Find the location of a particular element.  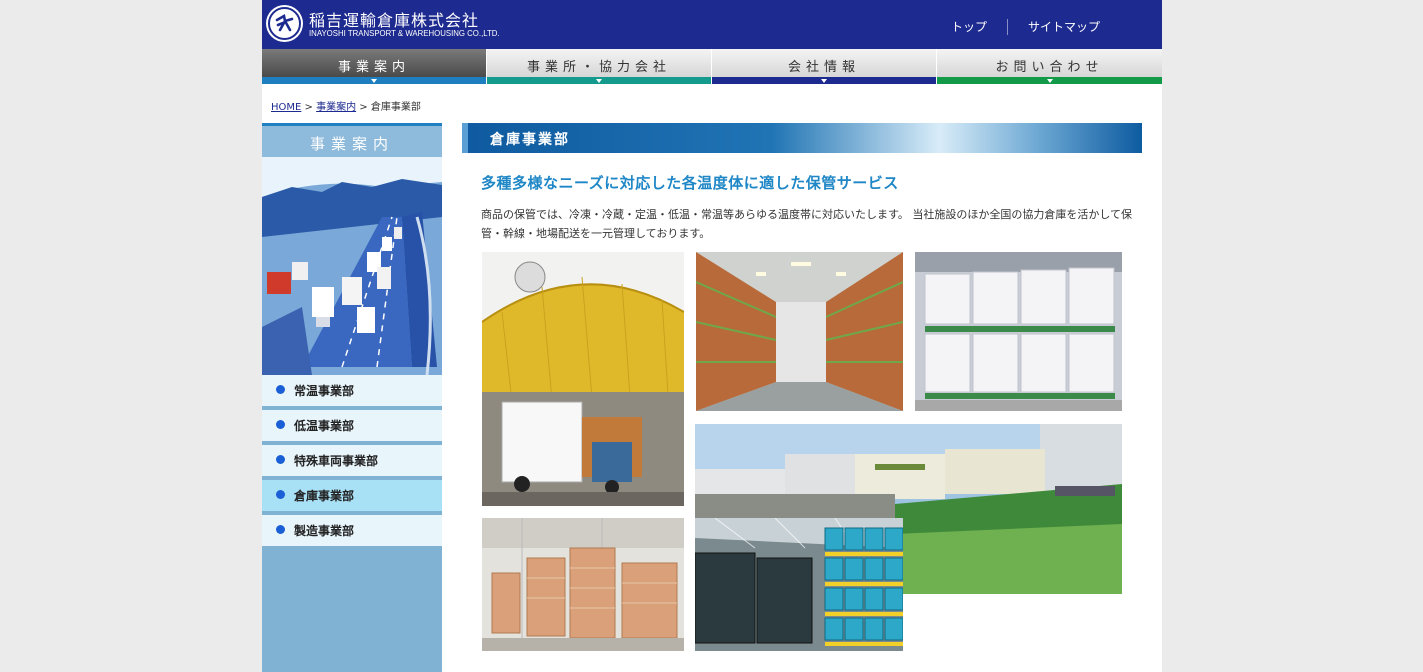

nav-company-info: 会社情報 is located at coordinates (824, 66).